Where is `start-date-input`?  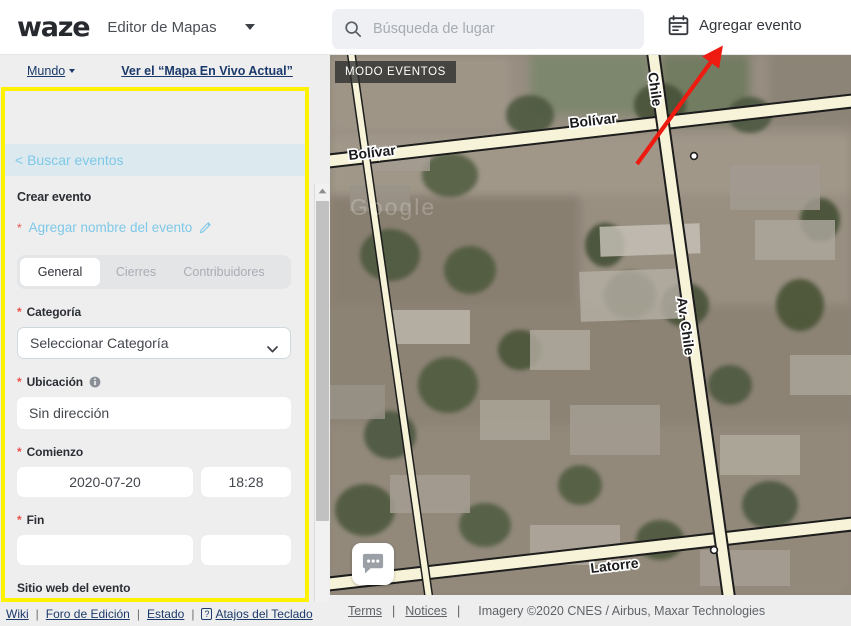 start-date-input is located at coordinates (105, 482).